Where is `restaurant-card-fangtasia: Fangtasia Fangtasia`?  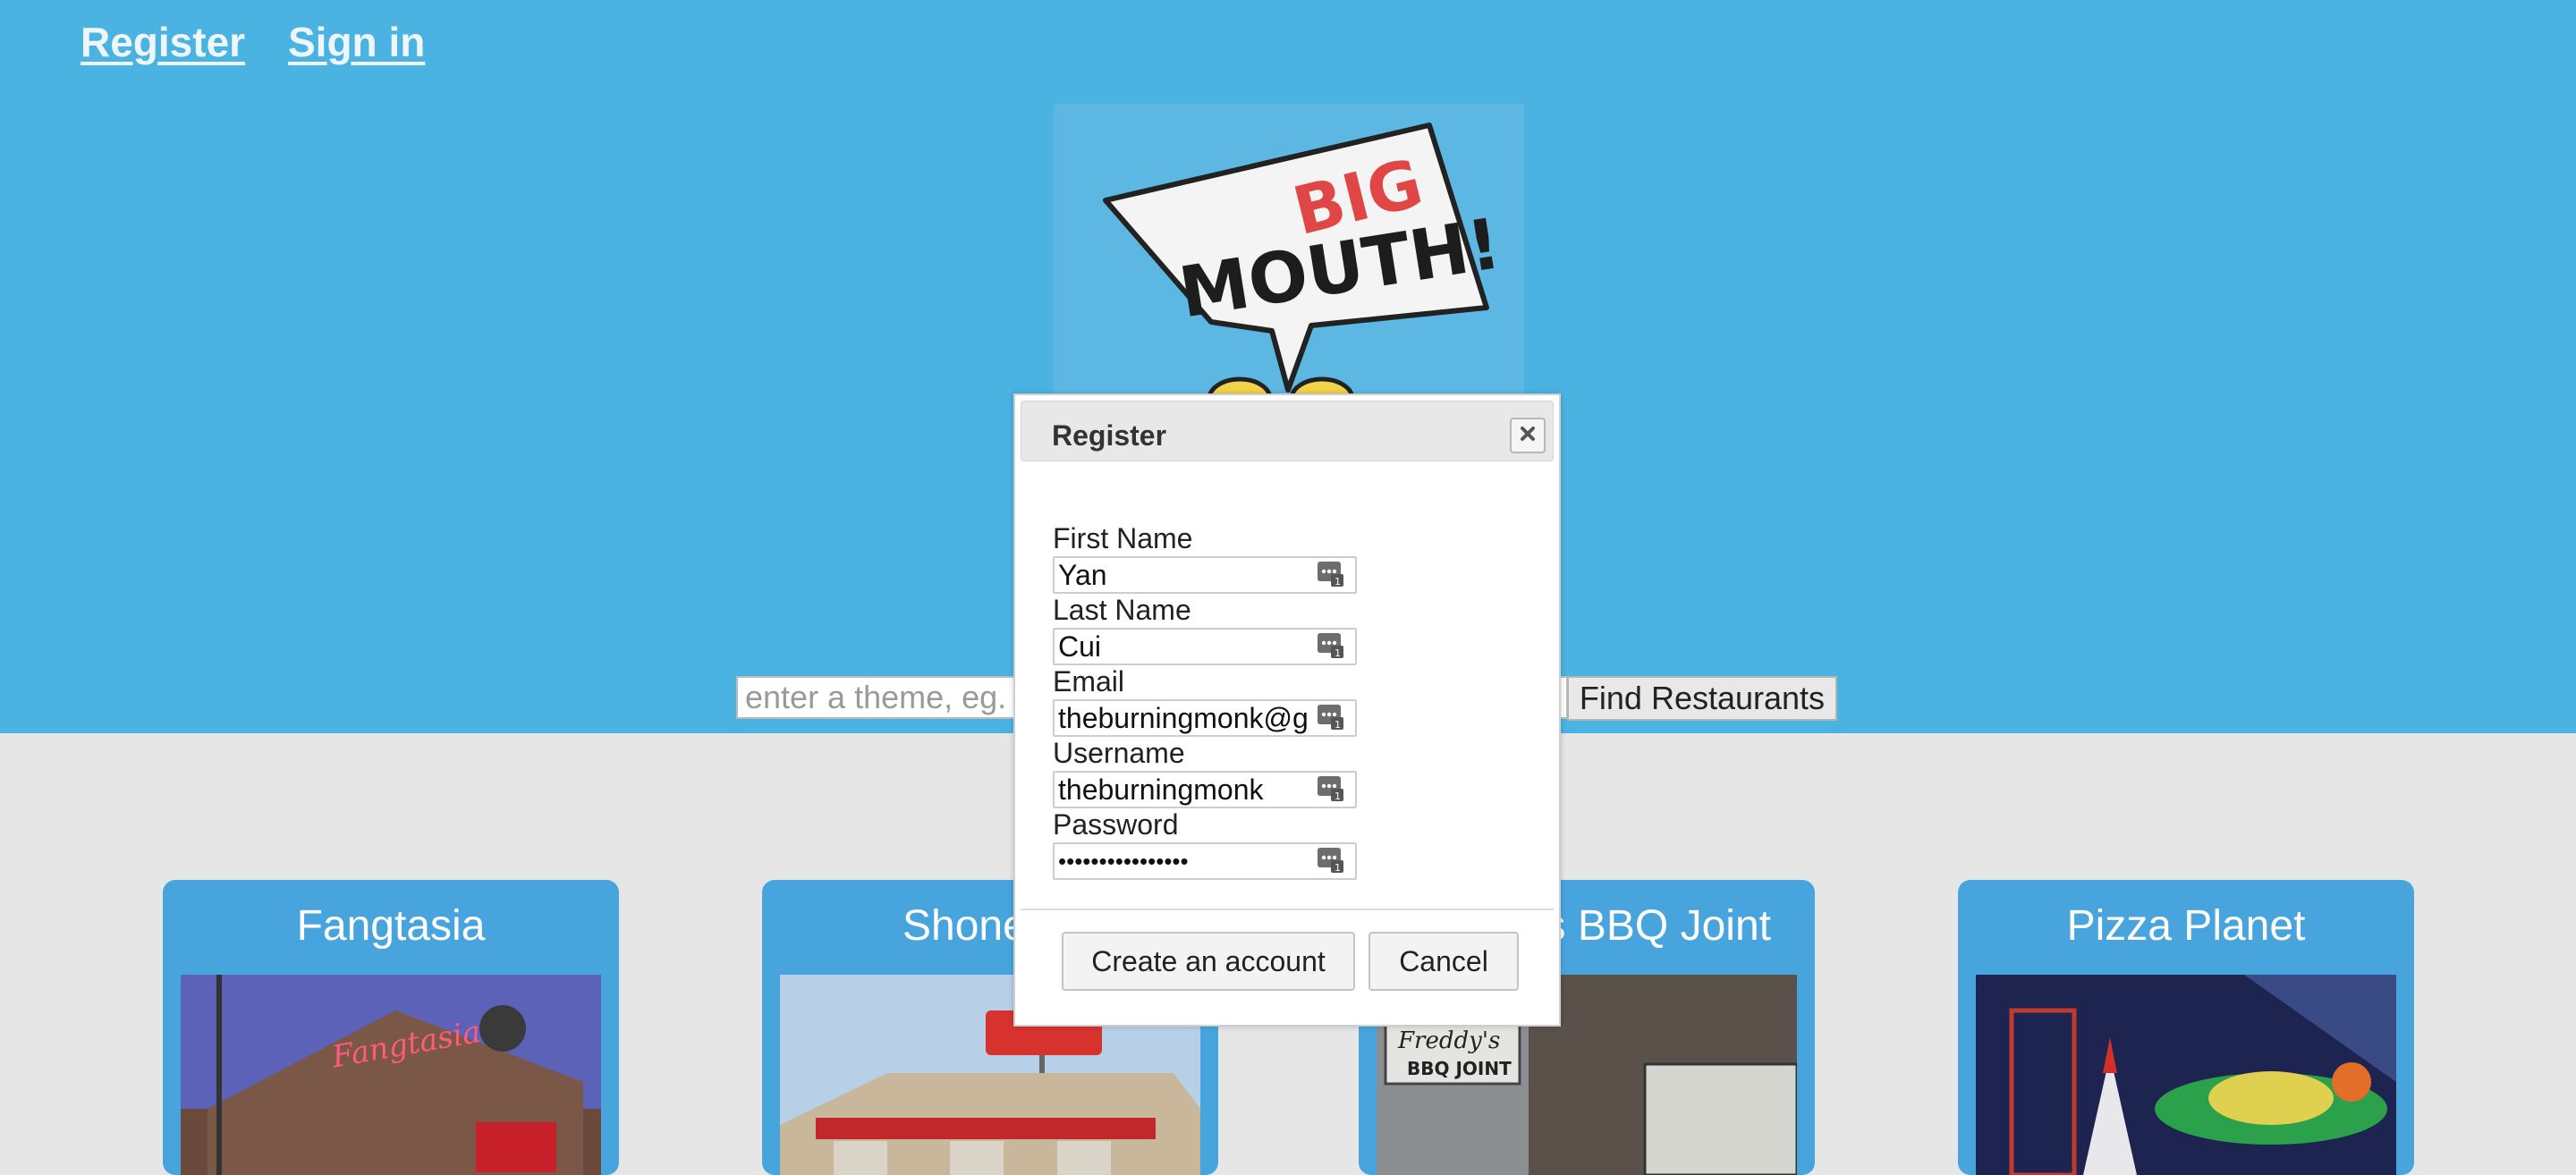
restaurant-card-fangtasia: Fangtasia Fangtasia is located at coordinates (391, 1027).